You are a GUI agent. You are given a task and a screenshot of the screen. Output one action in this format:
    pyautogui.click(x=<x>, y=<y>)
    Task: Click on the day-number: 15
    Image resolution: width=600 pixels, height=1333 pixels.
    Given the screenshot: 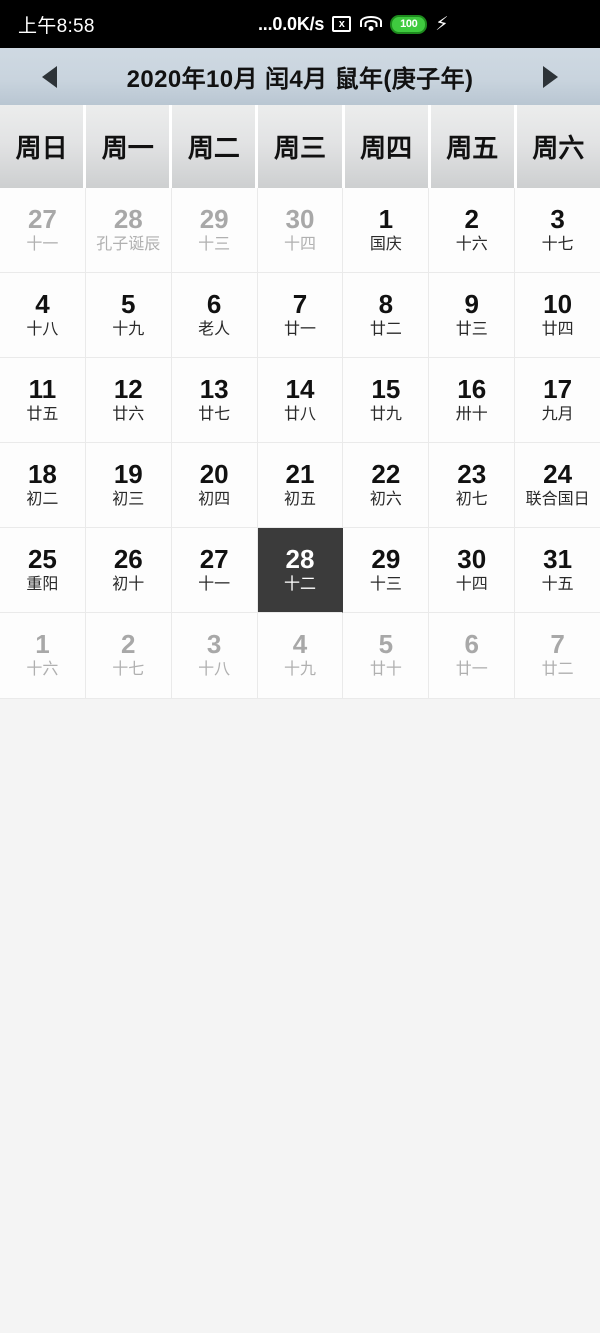 What is the action you would take?
    pyautogui.click(x=386, y=388)
    